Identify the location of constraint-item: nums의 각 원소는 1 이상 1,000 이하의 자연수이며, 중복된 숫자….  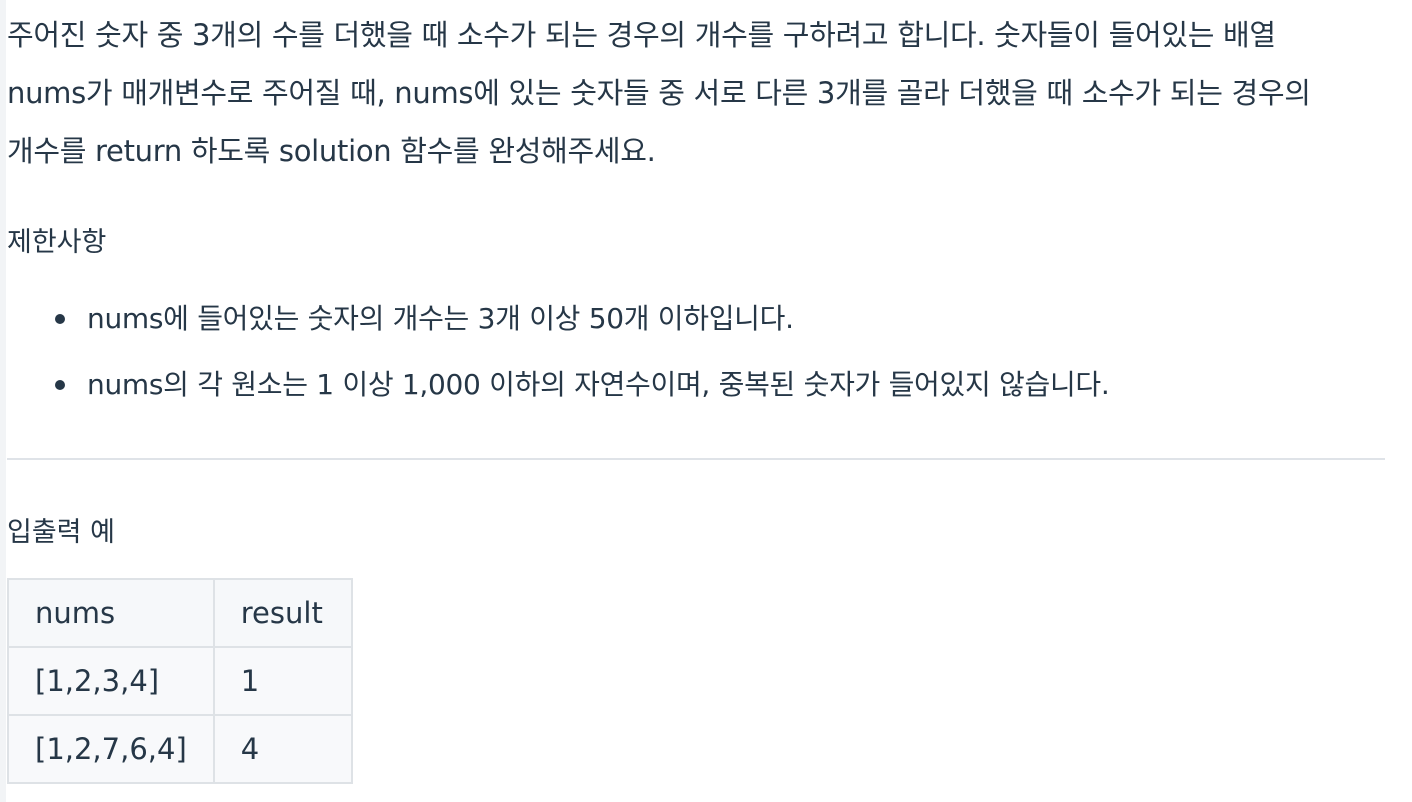
(558, 385).